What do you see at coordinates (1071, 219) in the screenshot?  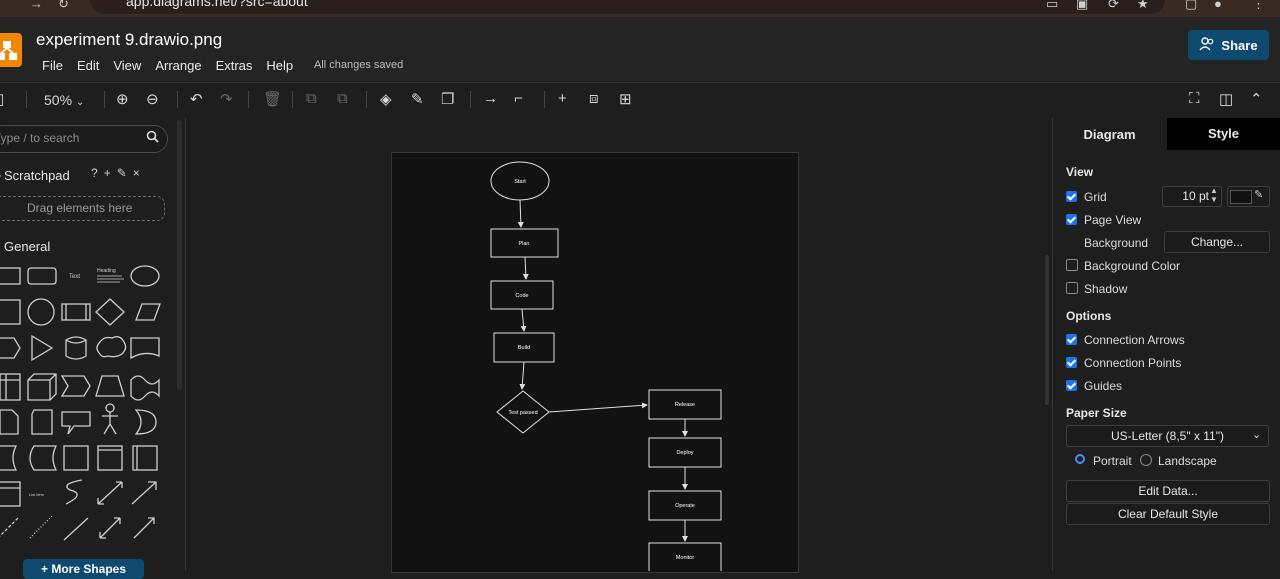 I see `page-view-checkbox` at bounding box center [1071, 219].